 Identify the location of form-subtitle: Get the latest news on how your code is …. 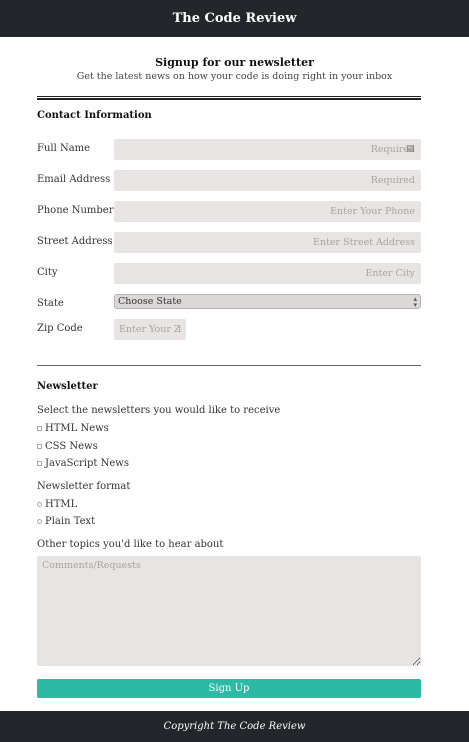
(234, 76).